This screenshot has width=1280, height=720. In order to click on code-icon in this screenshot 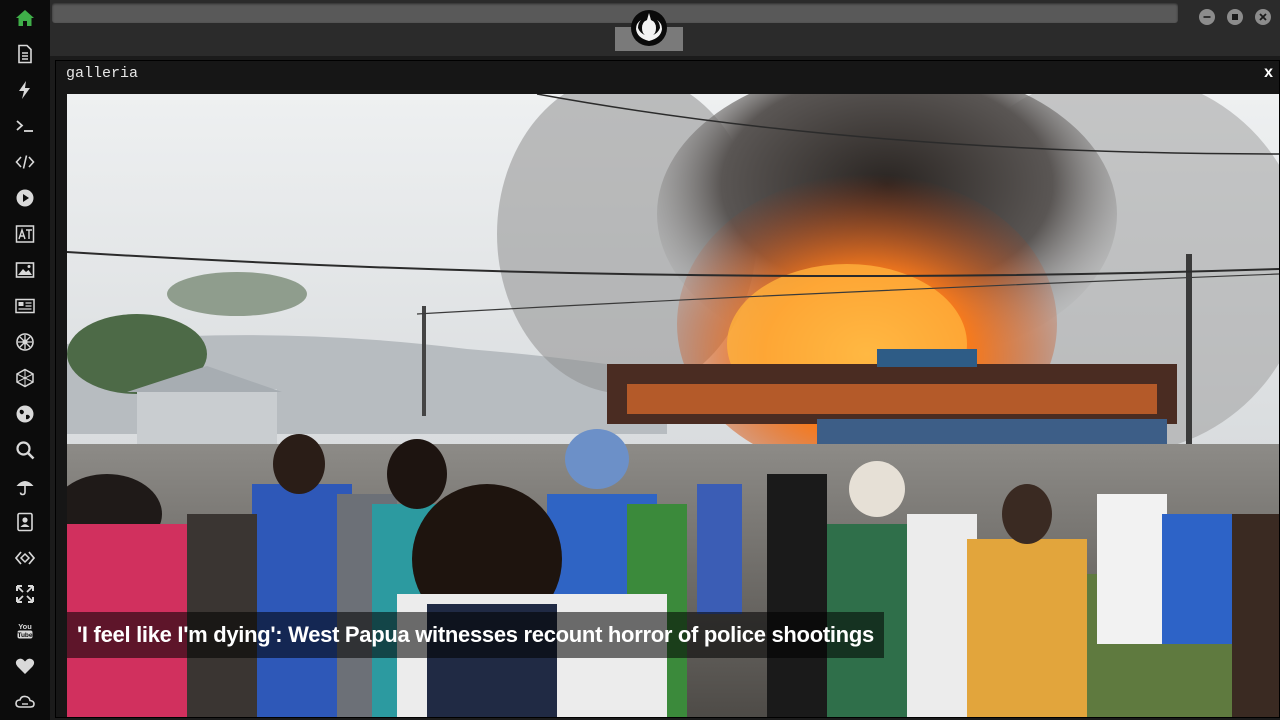, I will do `click(25, 162)`.